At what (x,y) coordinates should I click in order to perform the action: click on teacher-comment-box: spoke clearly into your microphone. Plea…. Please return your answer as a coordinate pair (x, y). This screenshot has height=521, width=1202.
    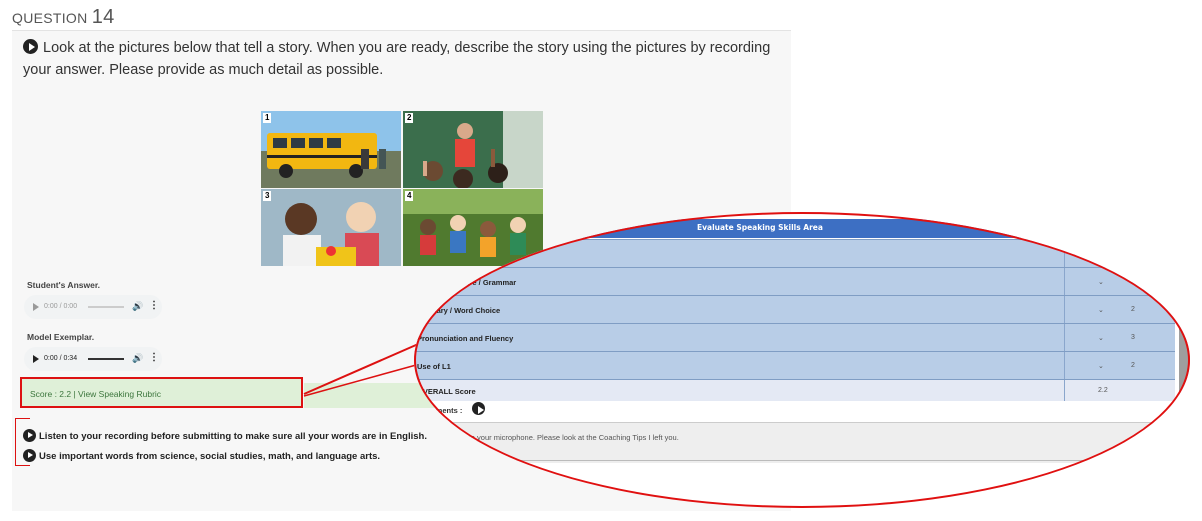
    Looking at the image, I should click on (794, 442).